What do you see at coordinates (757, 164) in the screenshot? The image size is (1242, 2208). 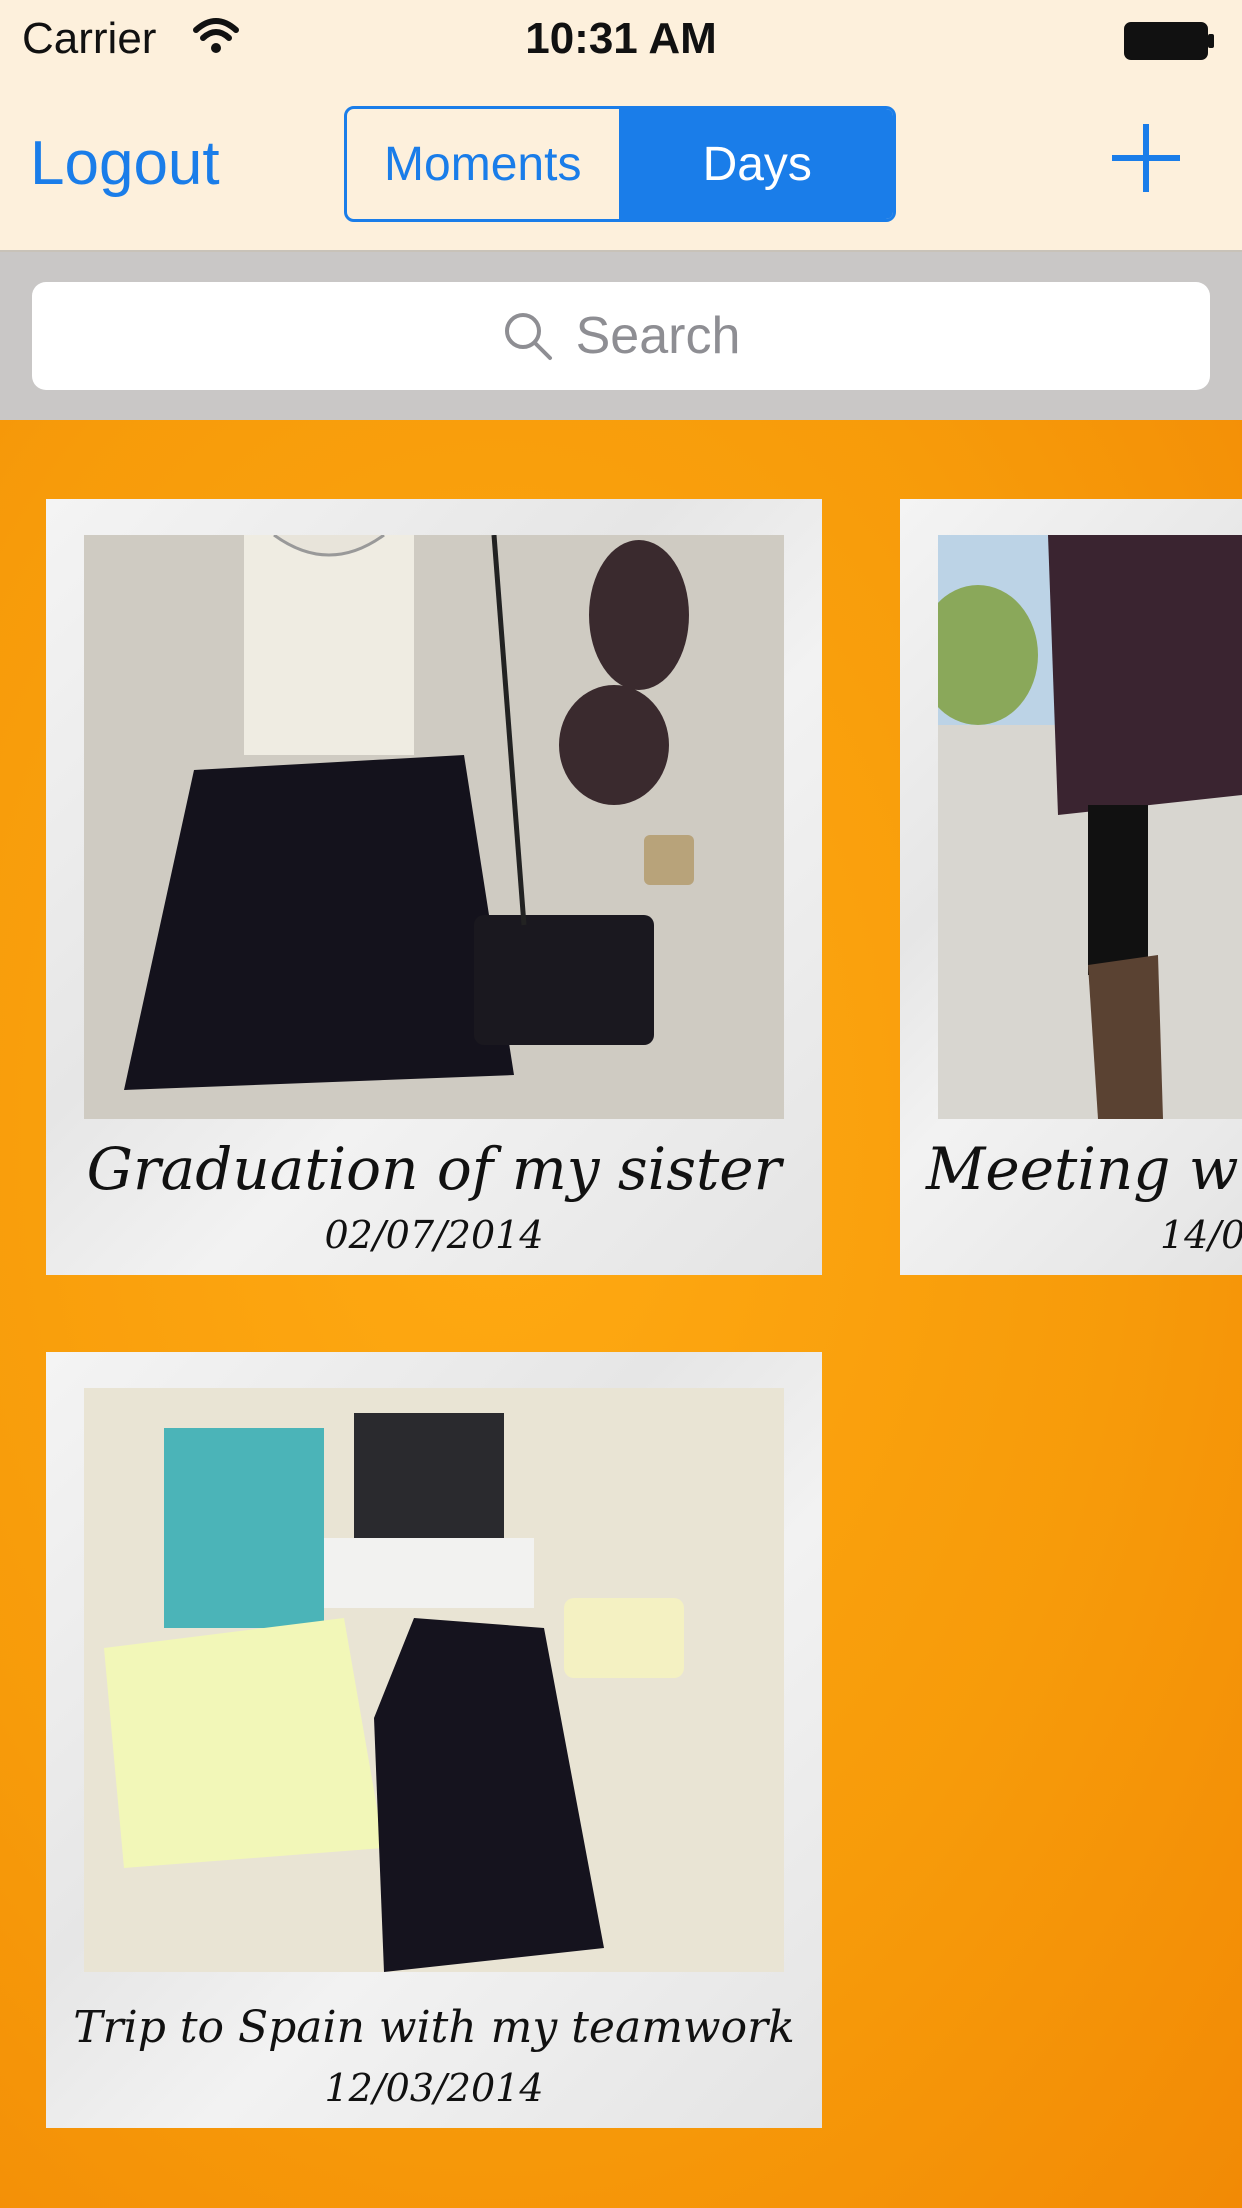 I see `segment-days: Days` at bounding box center [757, 164].